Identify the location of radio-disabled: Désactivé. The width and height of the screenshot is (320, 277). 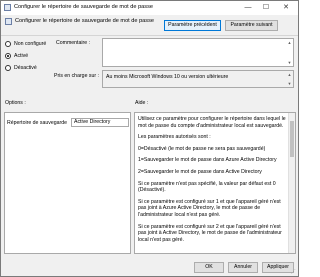
(21, 67).